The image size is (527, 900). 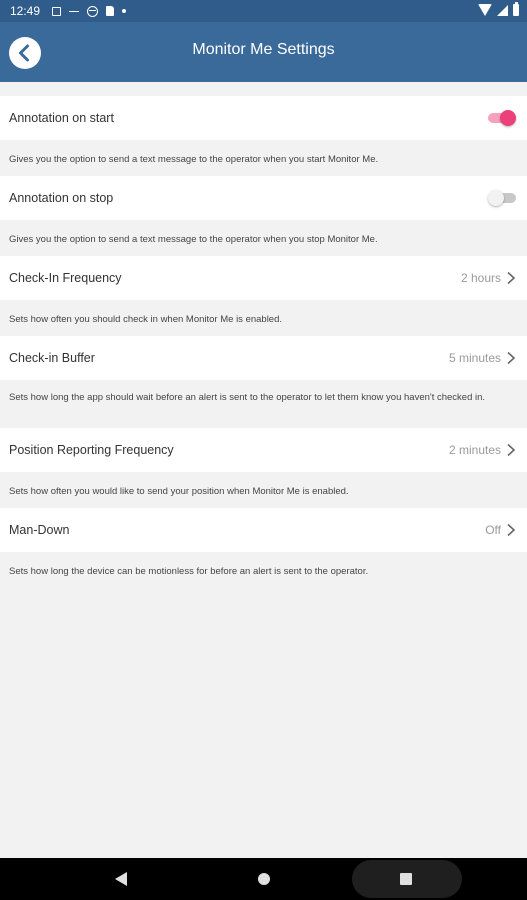 I want to click on battery-icon, so click(x=516, y=9).